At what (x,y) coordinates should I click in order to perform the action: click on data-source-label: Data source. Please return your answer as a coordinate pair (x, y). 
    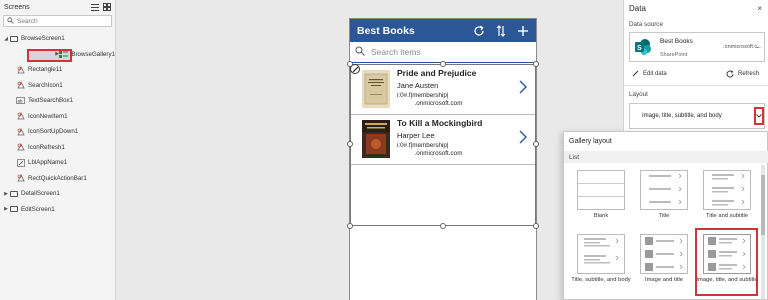
    Looking at the image, I should click on (646, 24).